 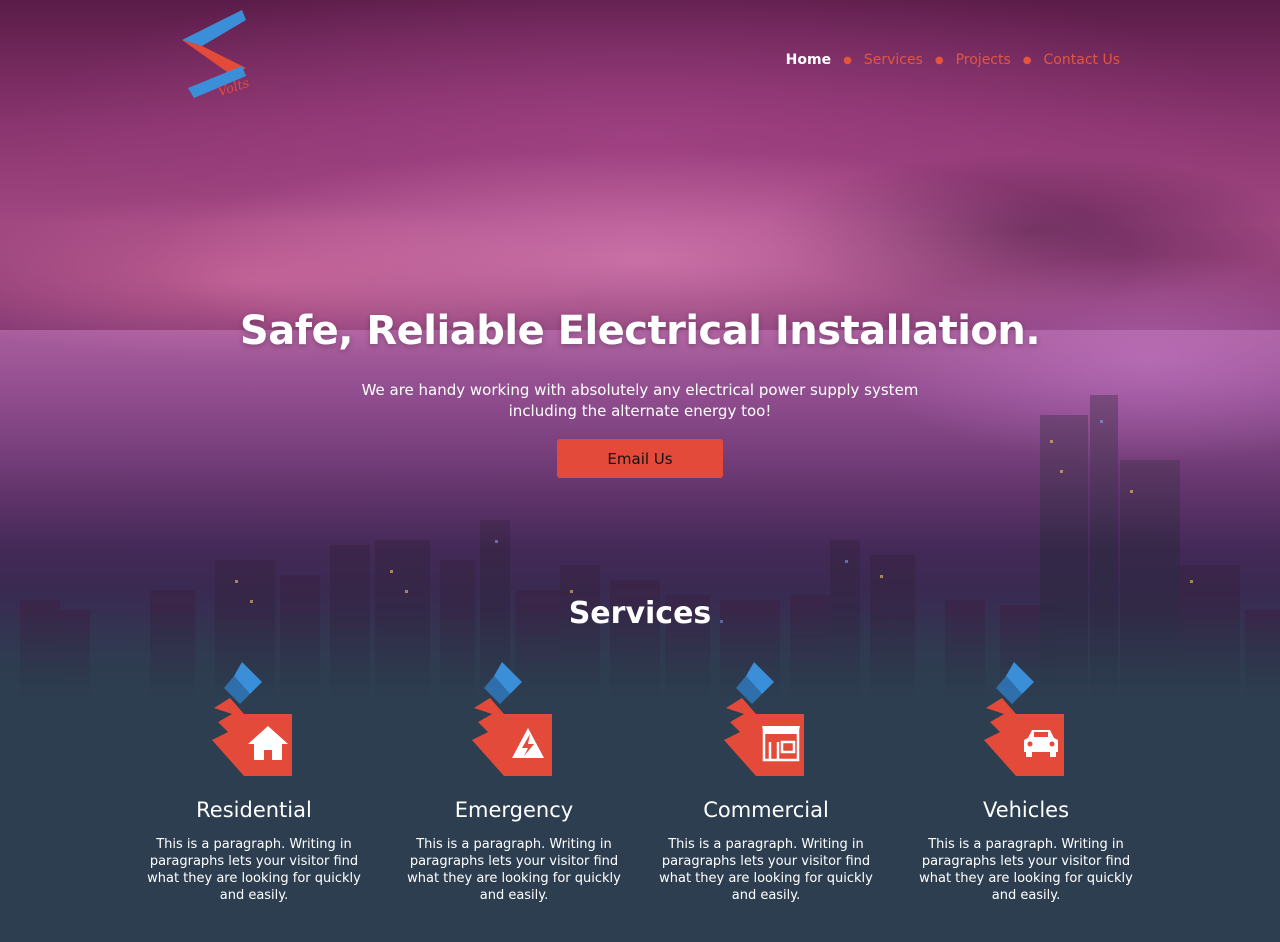 What do you see at coordinates (766, 810) in the screenshot?
I see `service-title: Commercial` at bounding box center [766, 810].